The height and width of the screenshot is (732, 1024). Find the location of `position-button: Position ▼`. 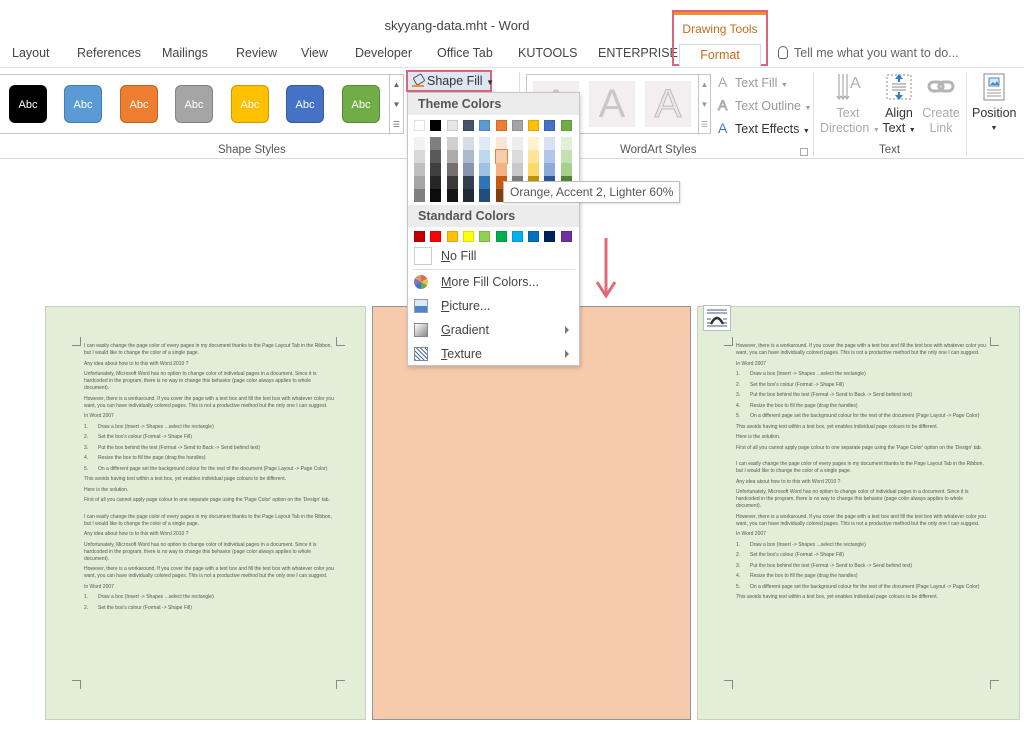

position-button: Position ▼ is located at coordinates (994, 104).